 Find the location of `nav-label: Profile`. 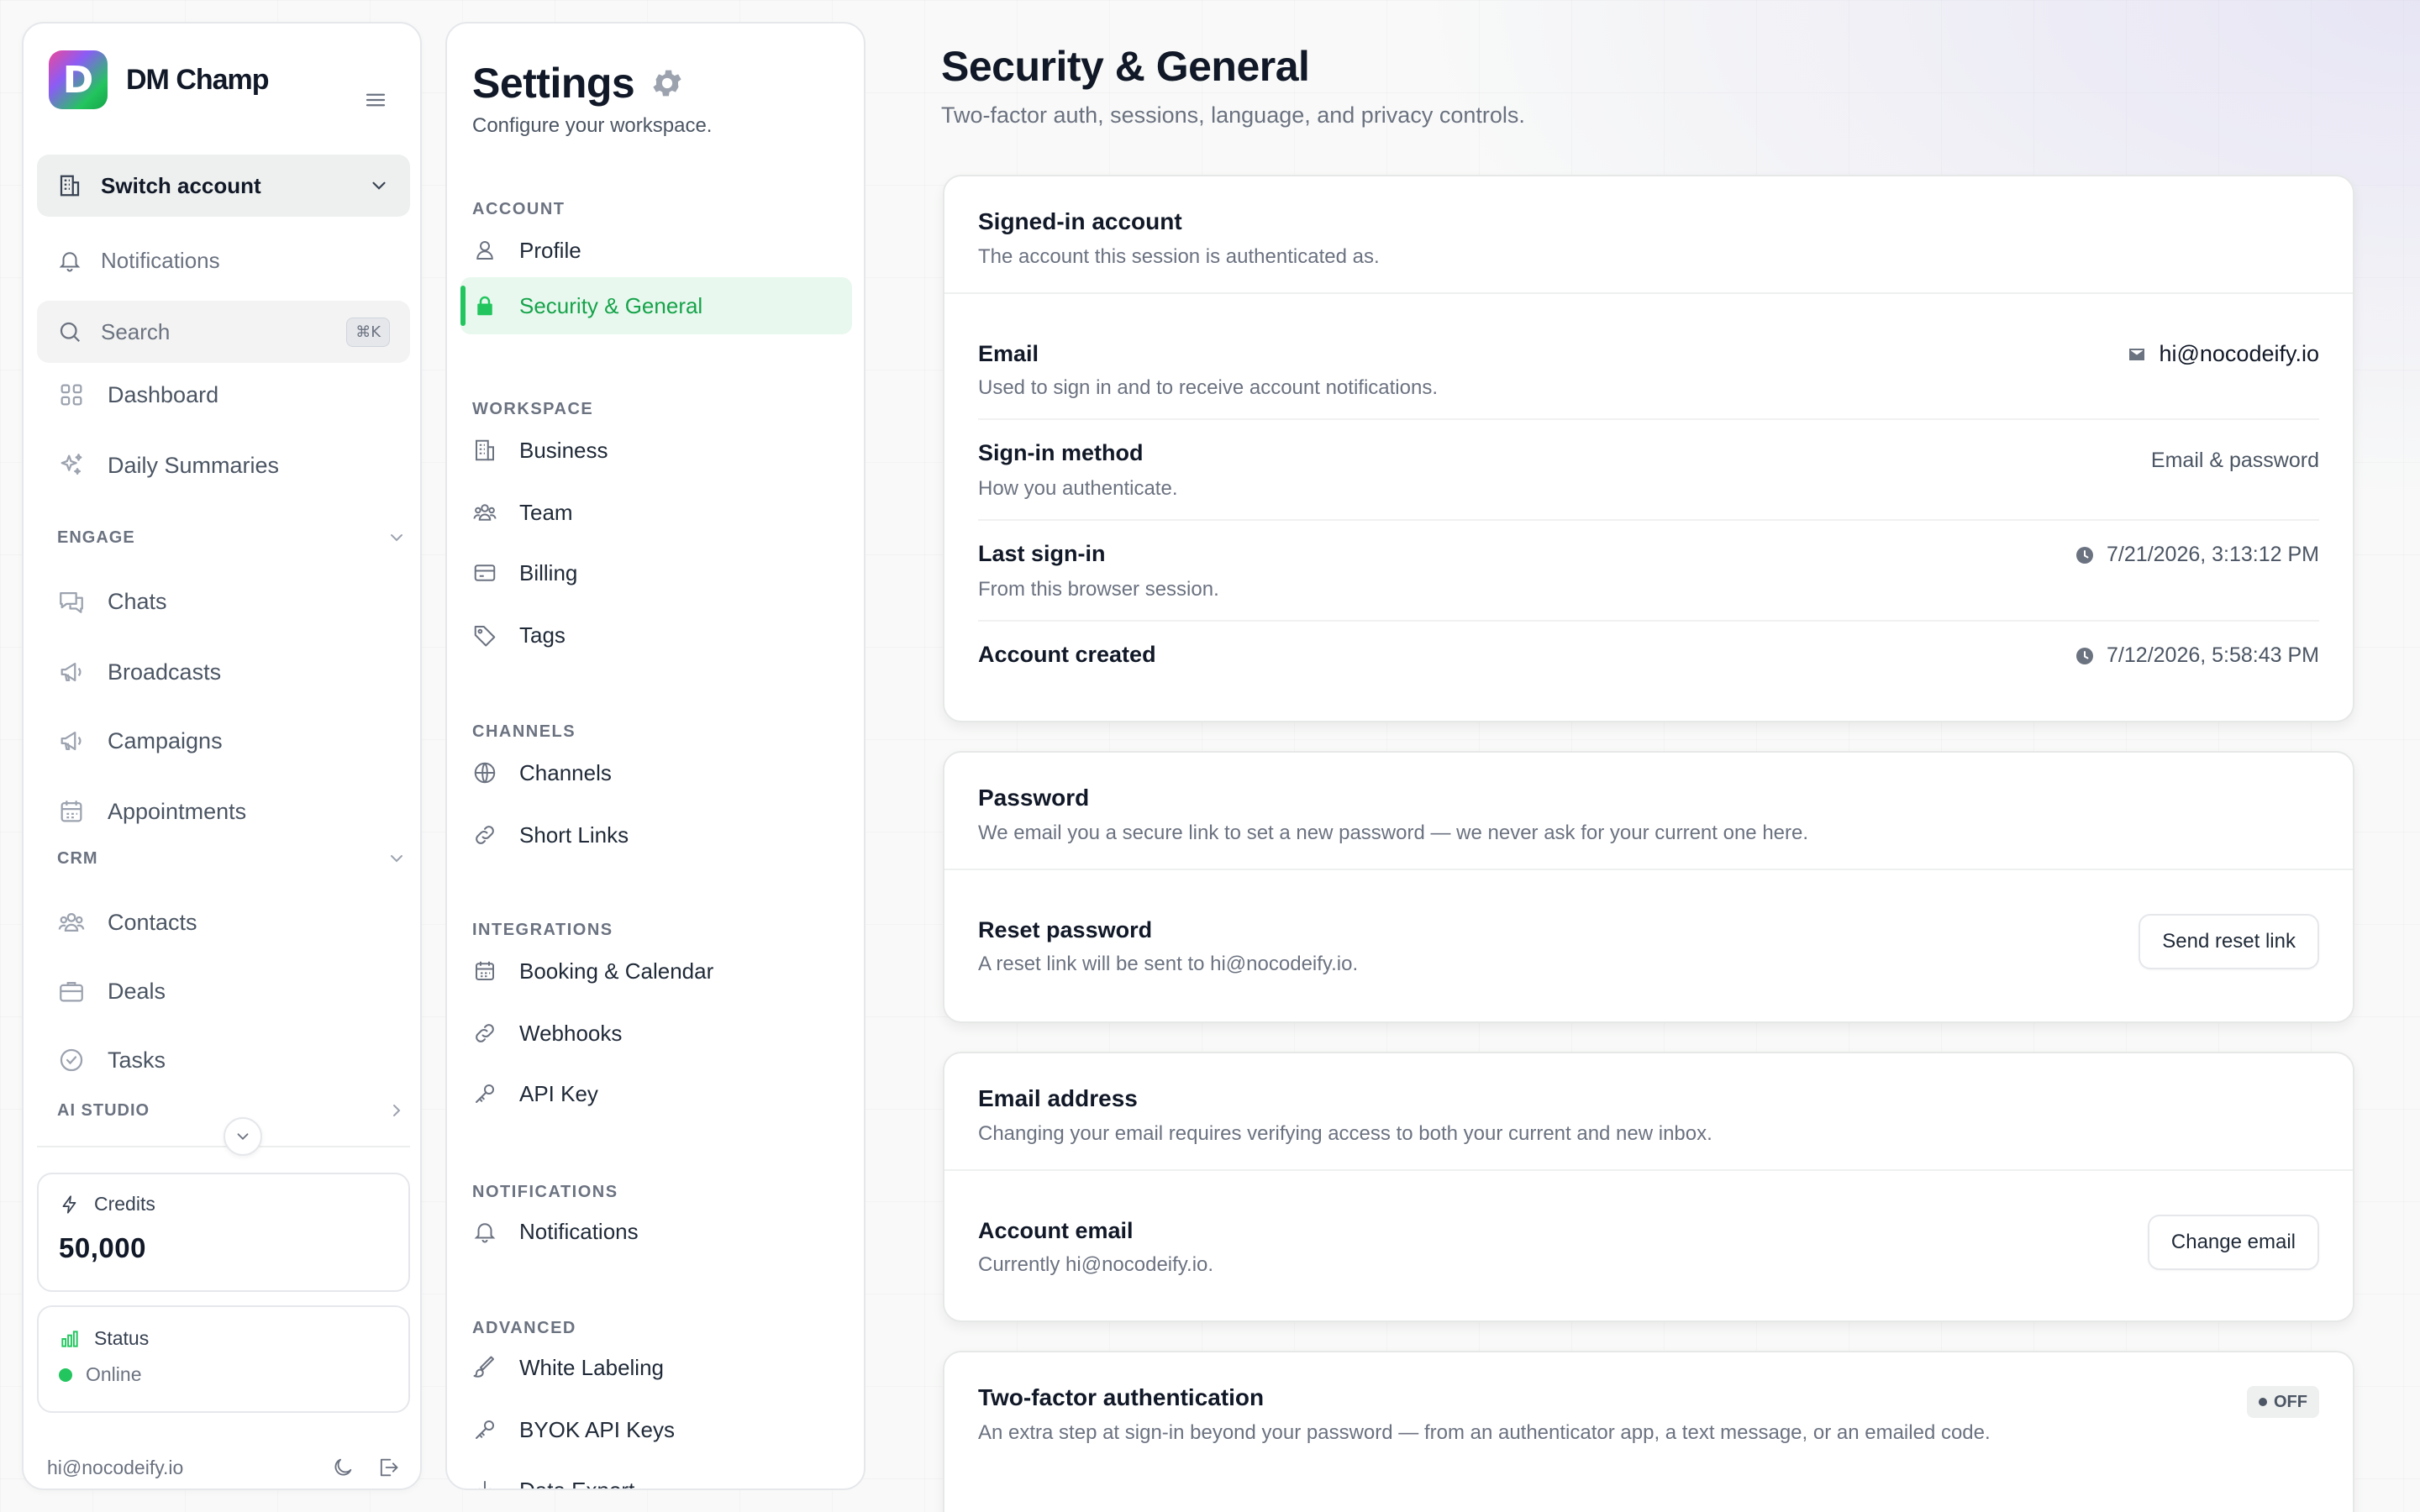

nav-label: Profile is located at coordinates (550, 250).